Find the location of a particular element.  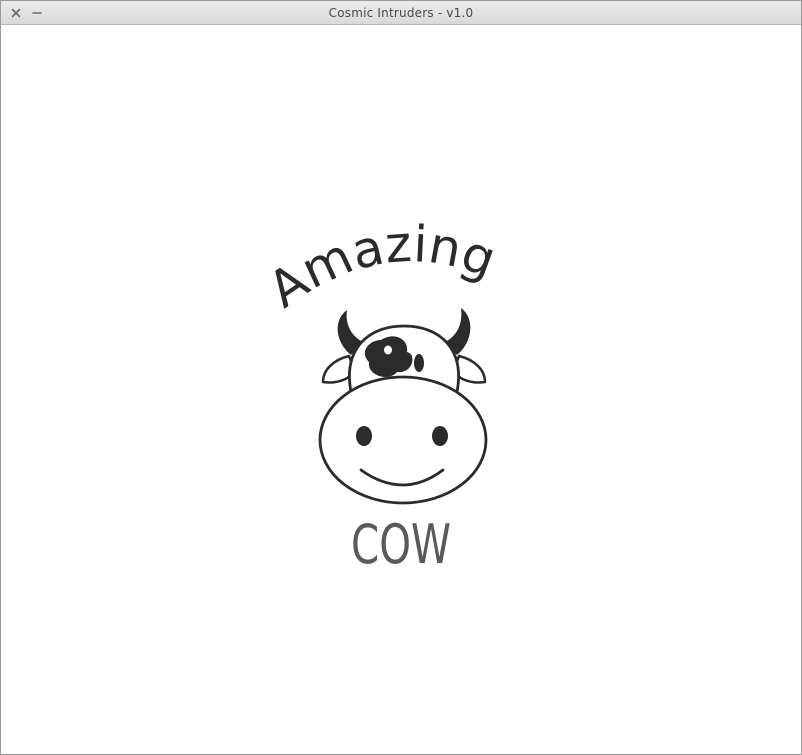

cow-small-spot is located at coordinates (419, 363).